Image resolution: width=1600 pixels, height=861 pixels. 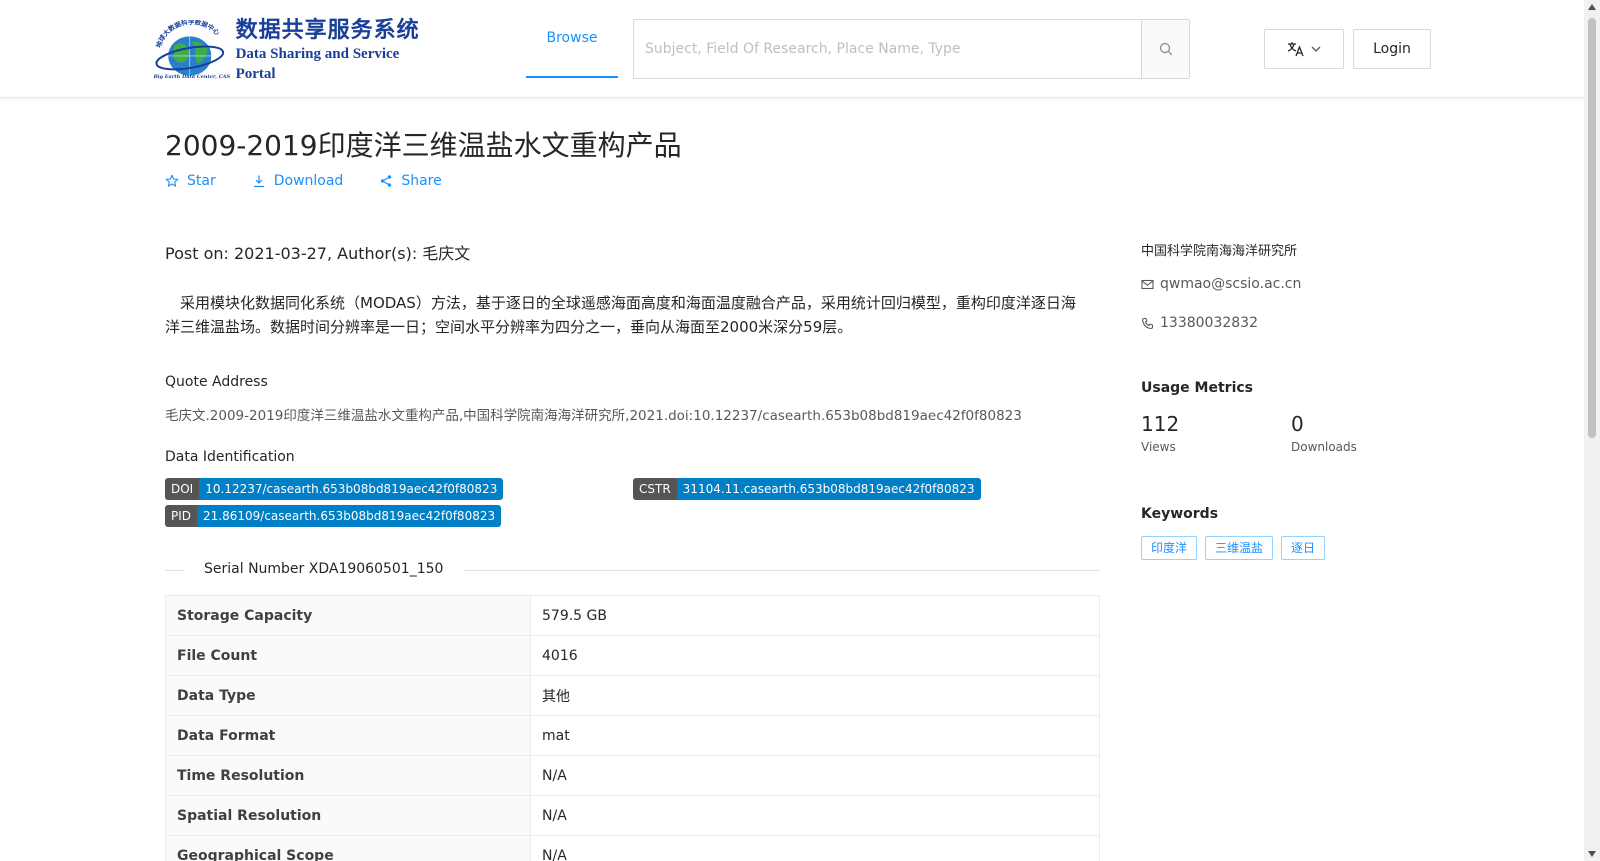 I want to click on search-icon, so click(x=1165, y=49).